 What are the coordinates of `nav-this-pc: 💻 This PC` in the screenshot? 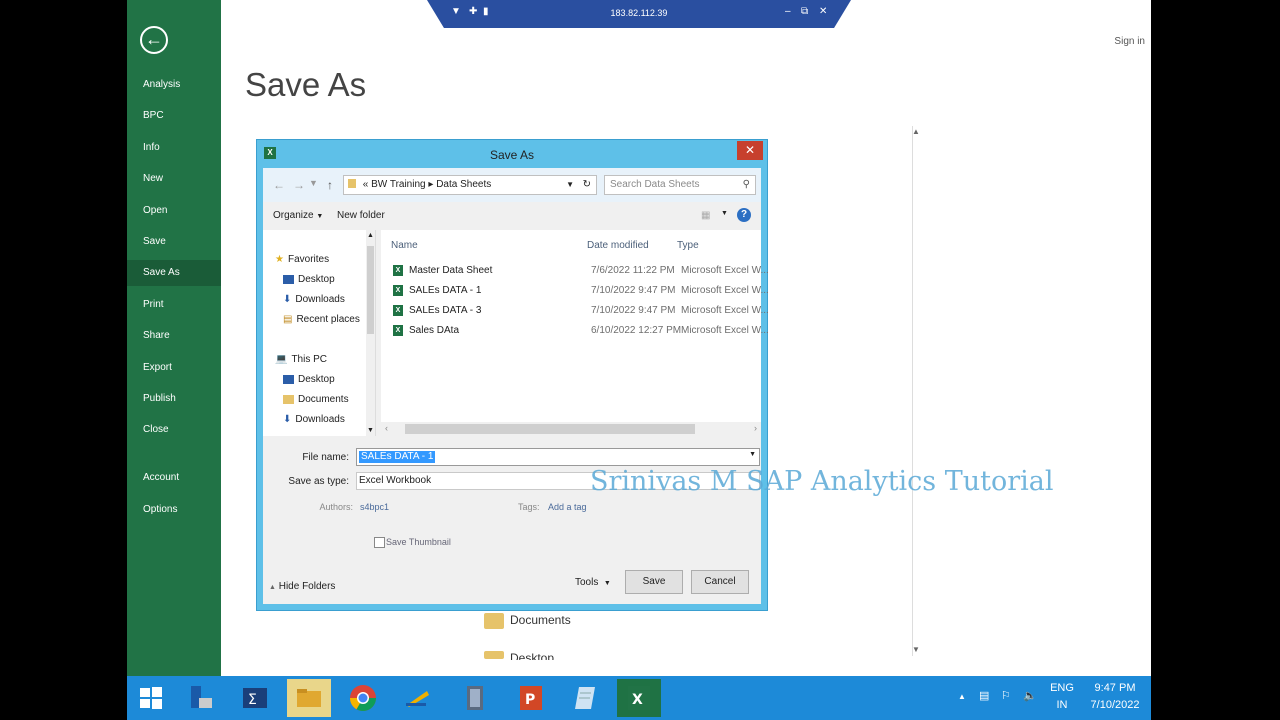 It's located at (301, 359).